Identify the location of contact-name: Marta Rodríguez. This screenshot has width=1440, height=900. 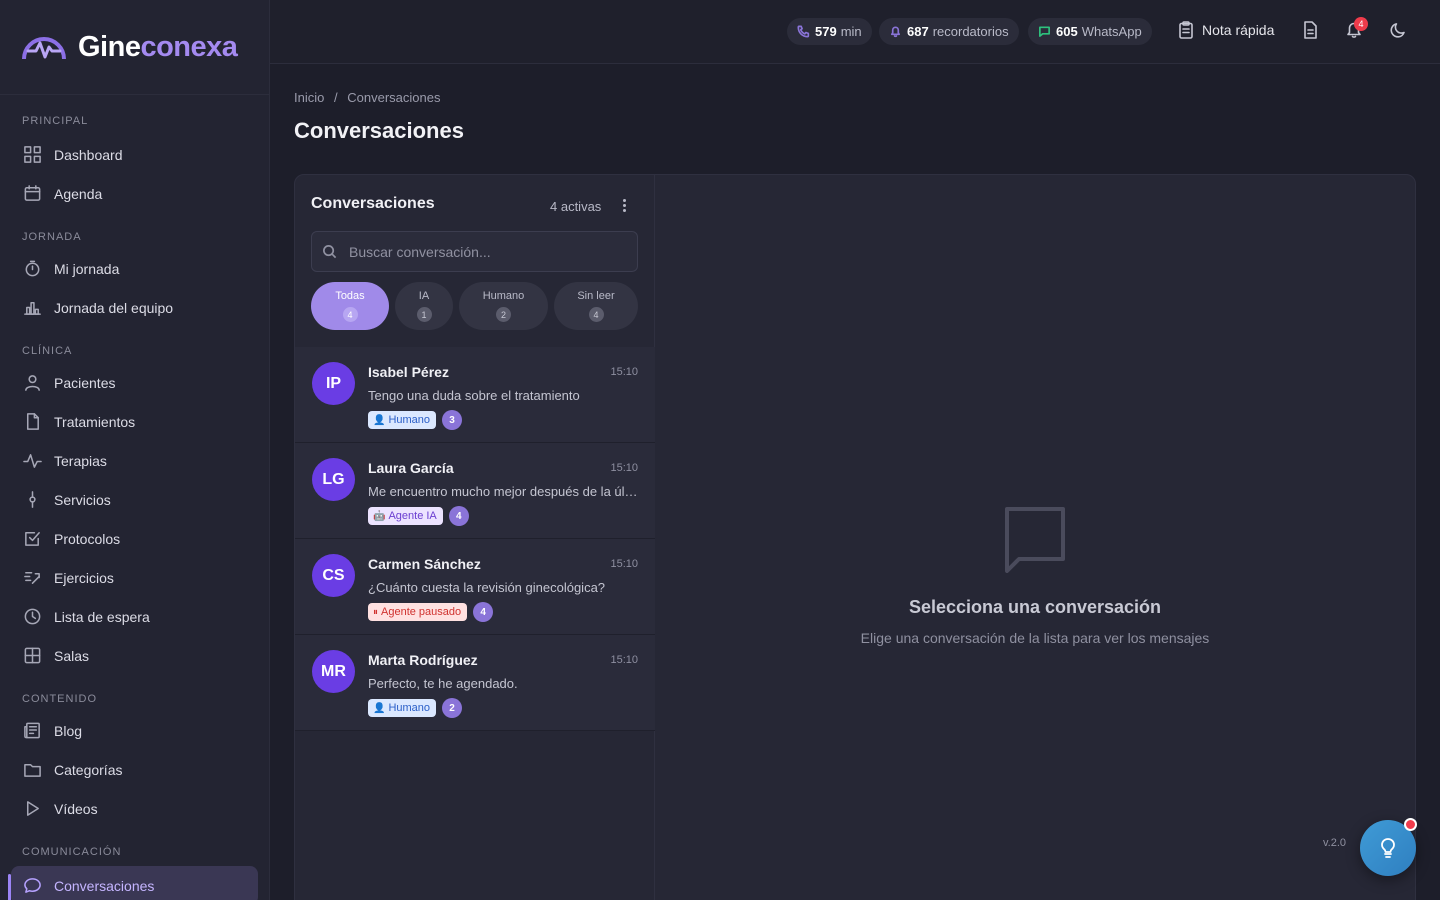
(423, 660).